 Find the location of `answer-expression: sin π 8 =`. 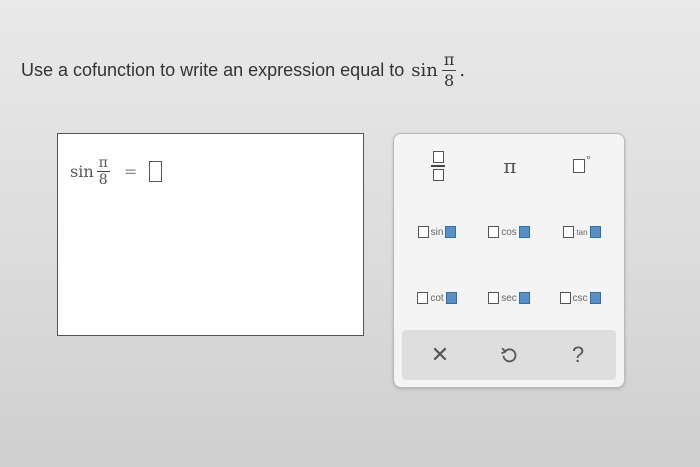

answer-expression: sin π 8 = is located at coordinates (116, 171).